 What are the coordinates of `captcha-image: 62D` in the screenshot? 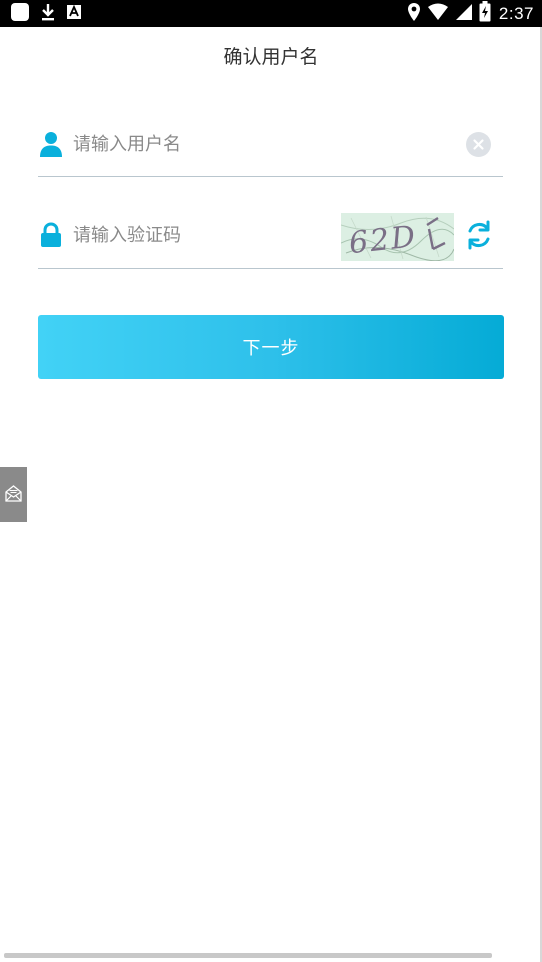 It's located at (397, 237).